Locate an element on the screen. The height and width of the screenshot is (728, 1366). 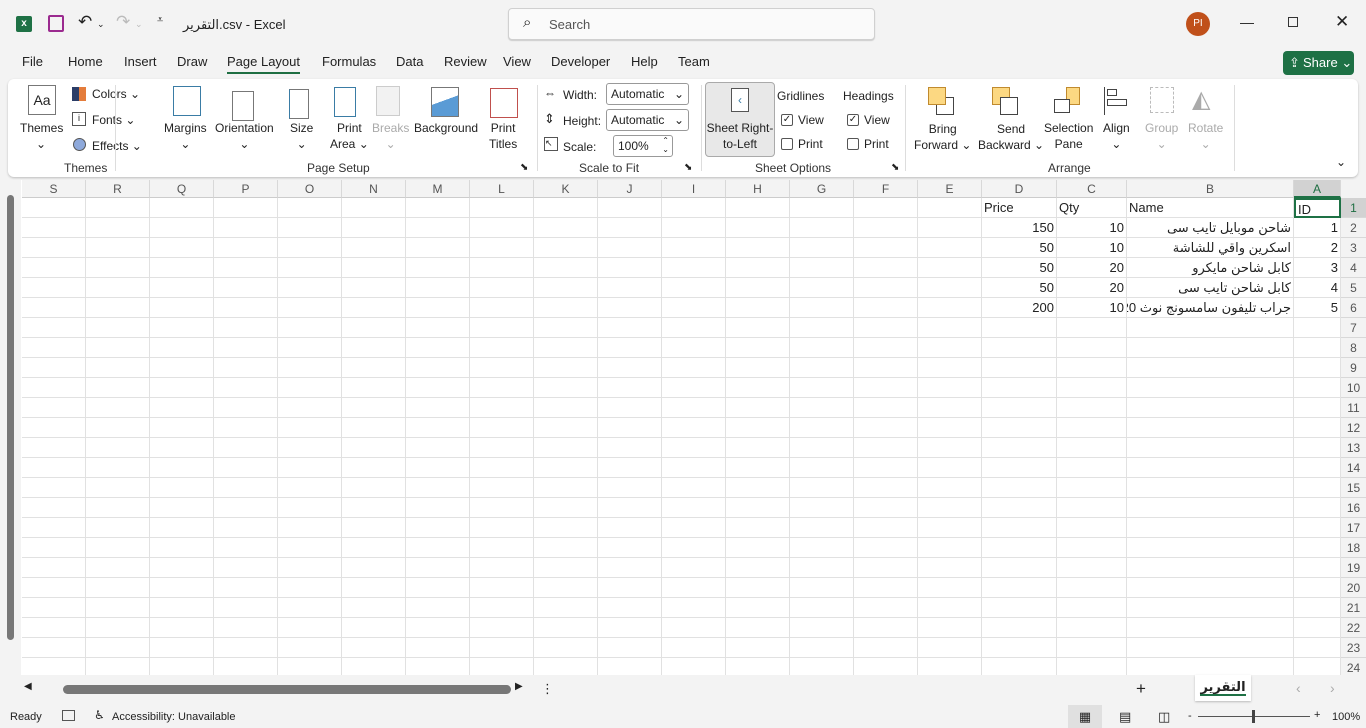
column-header-N: N is located at coordinates (374, 189).